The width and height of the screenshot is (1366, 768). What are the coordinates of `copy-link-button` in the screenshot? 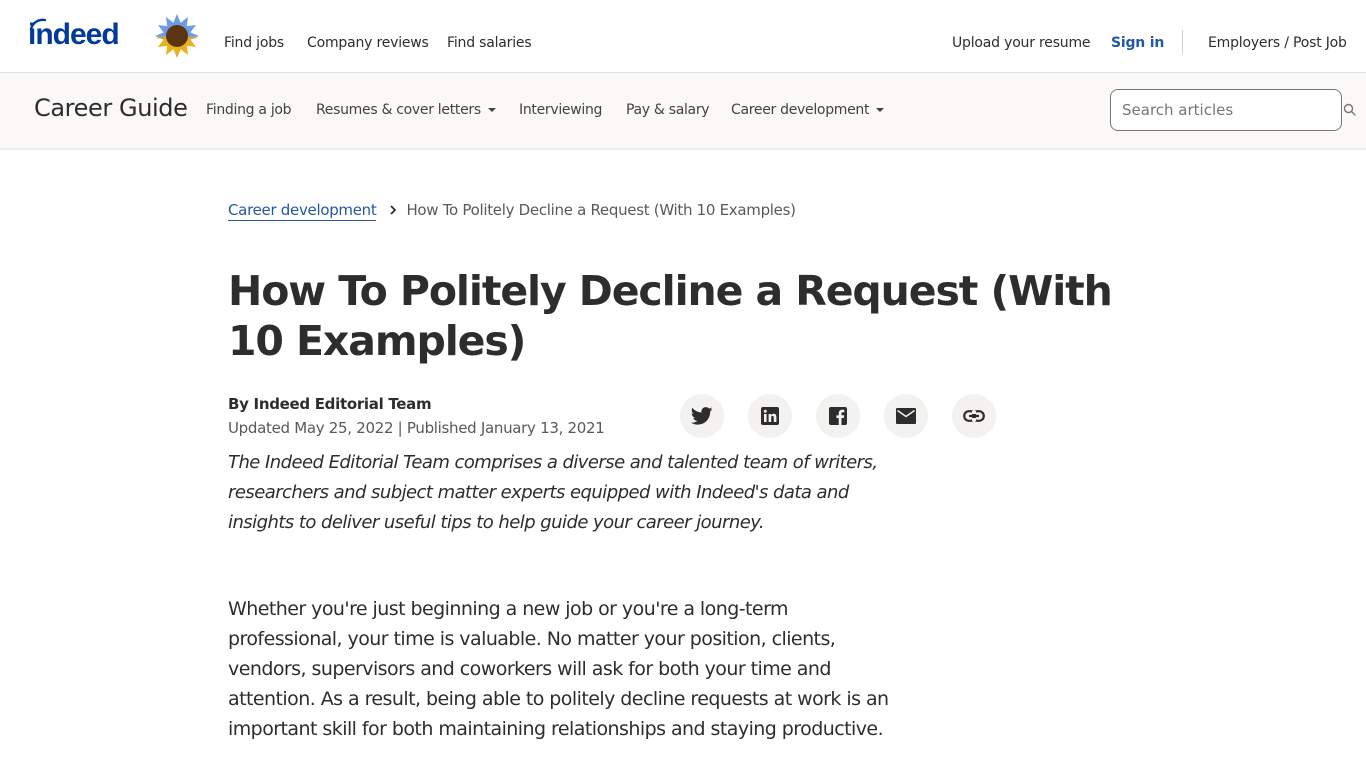 It's located at (974, 416).